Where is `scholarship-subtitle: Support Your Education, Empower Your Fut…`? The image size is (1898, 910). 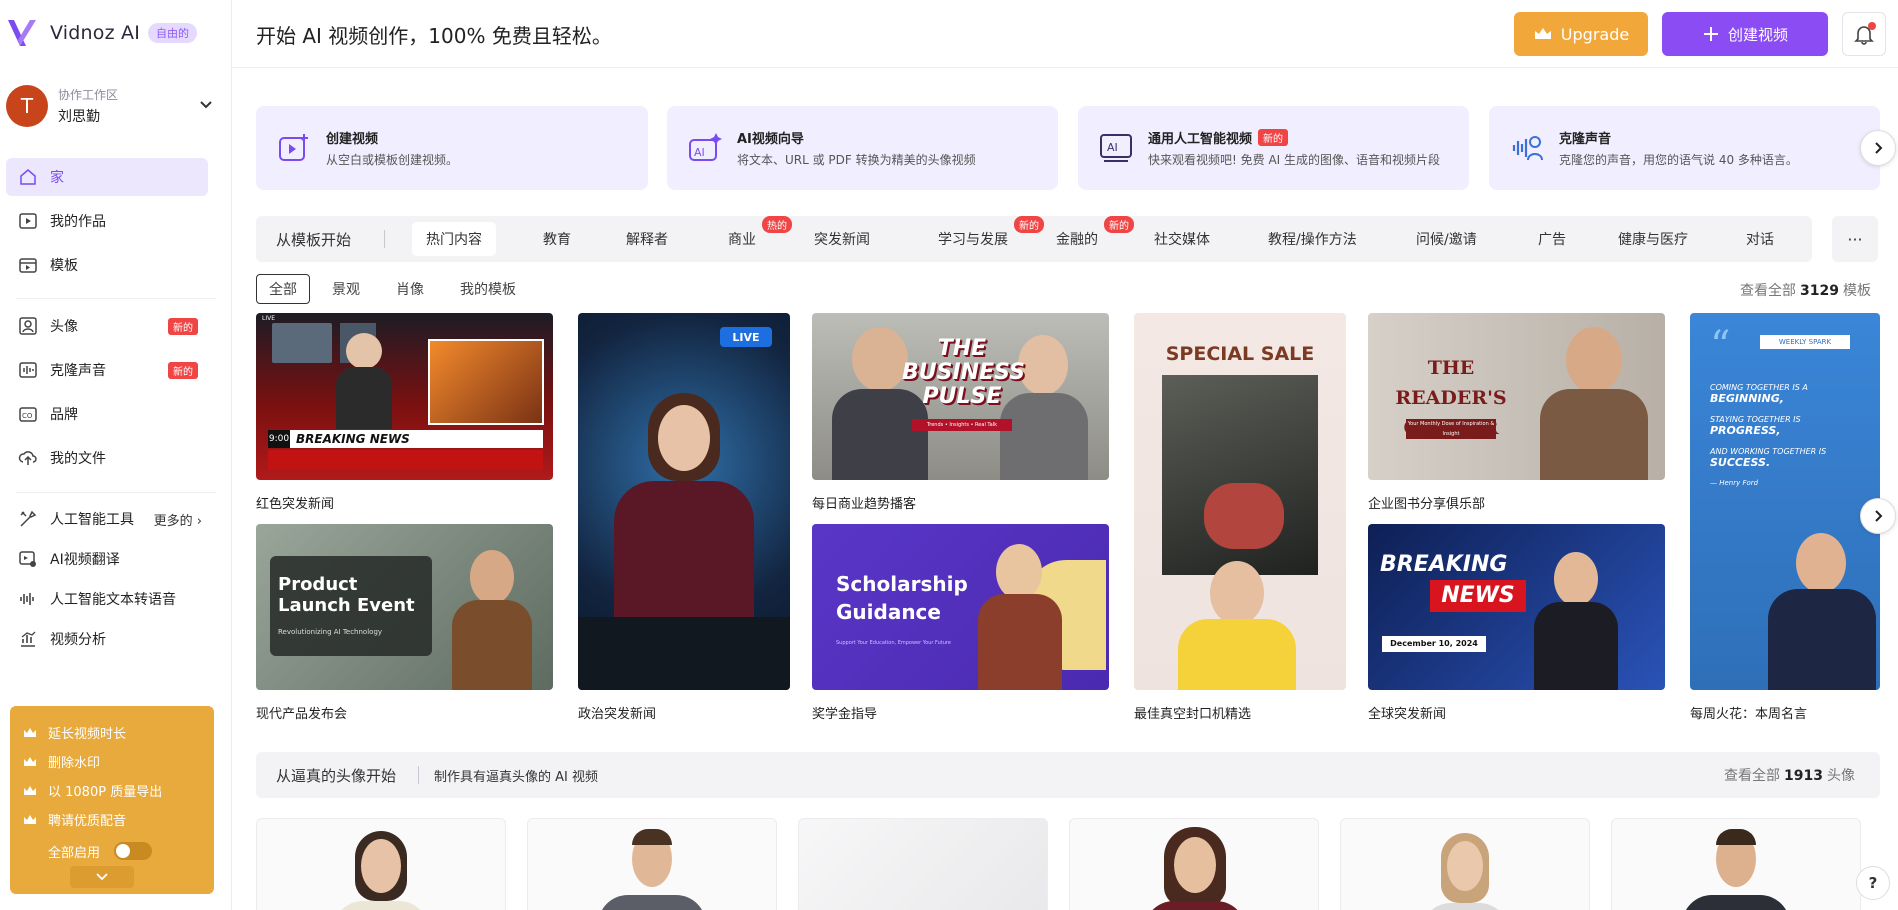 scholarship-subtitle: Support Your Education, Empower Your Fut… is located at coordinates (893, 643).